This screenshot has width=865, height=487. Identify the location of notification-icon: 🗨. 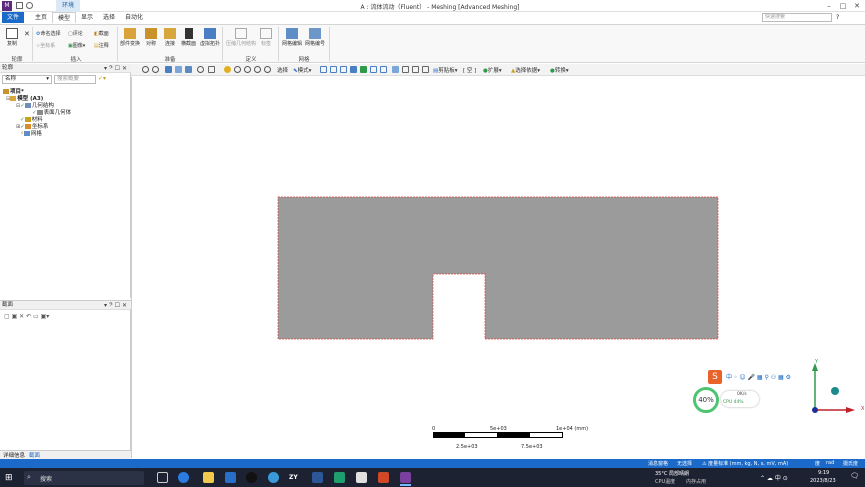
(854, 476).